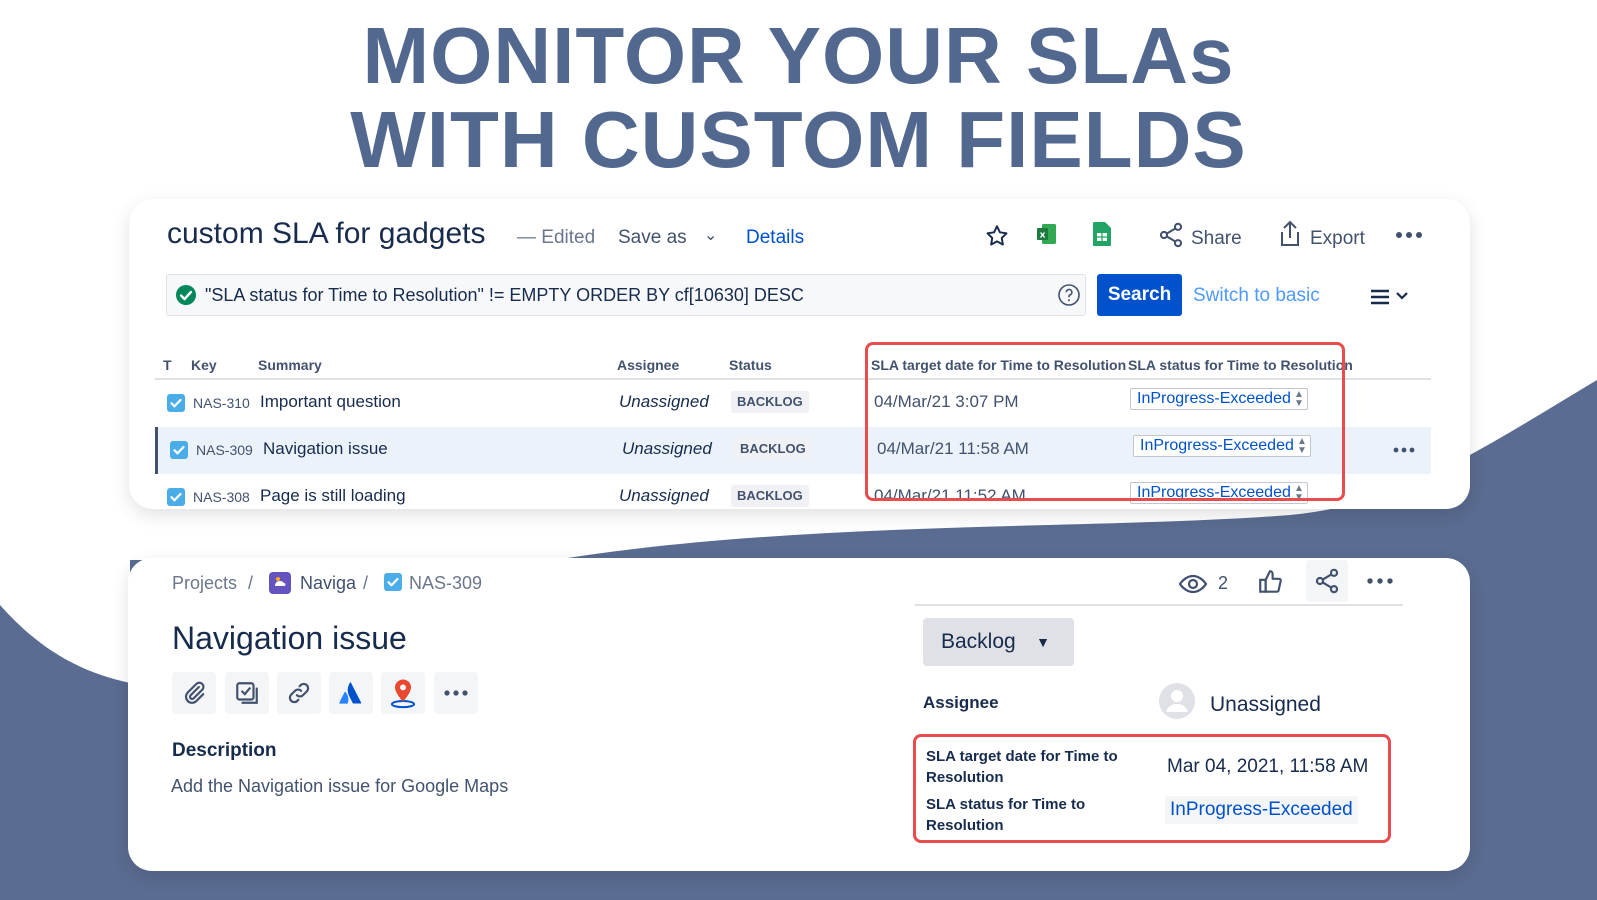 Image resolution: width=1597 pixels, height=900 pixels. I want to click on status-transition-button: Backlog ▼, so click(998, 642).